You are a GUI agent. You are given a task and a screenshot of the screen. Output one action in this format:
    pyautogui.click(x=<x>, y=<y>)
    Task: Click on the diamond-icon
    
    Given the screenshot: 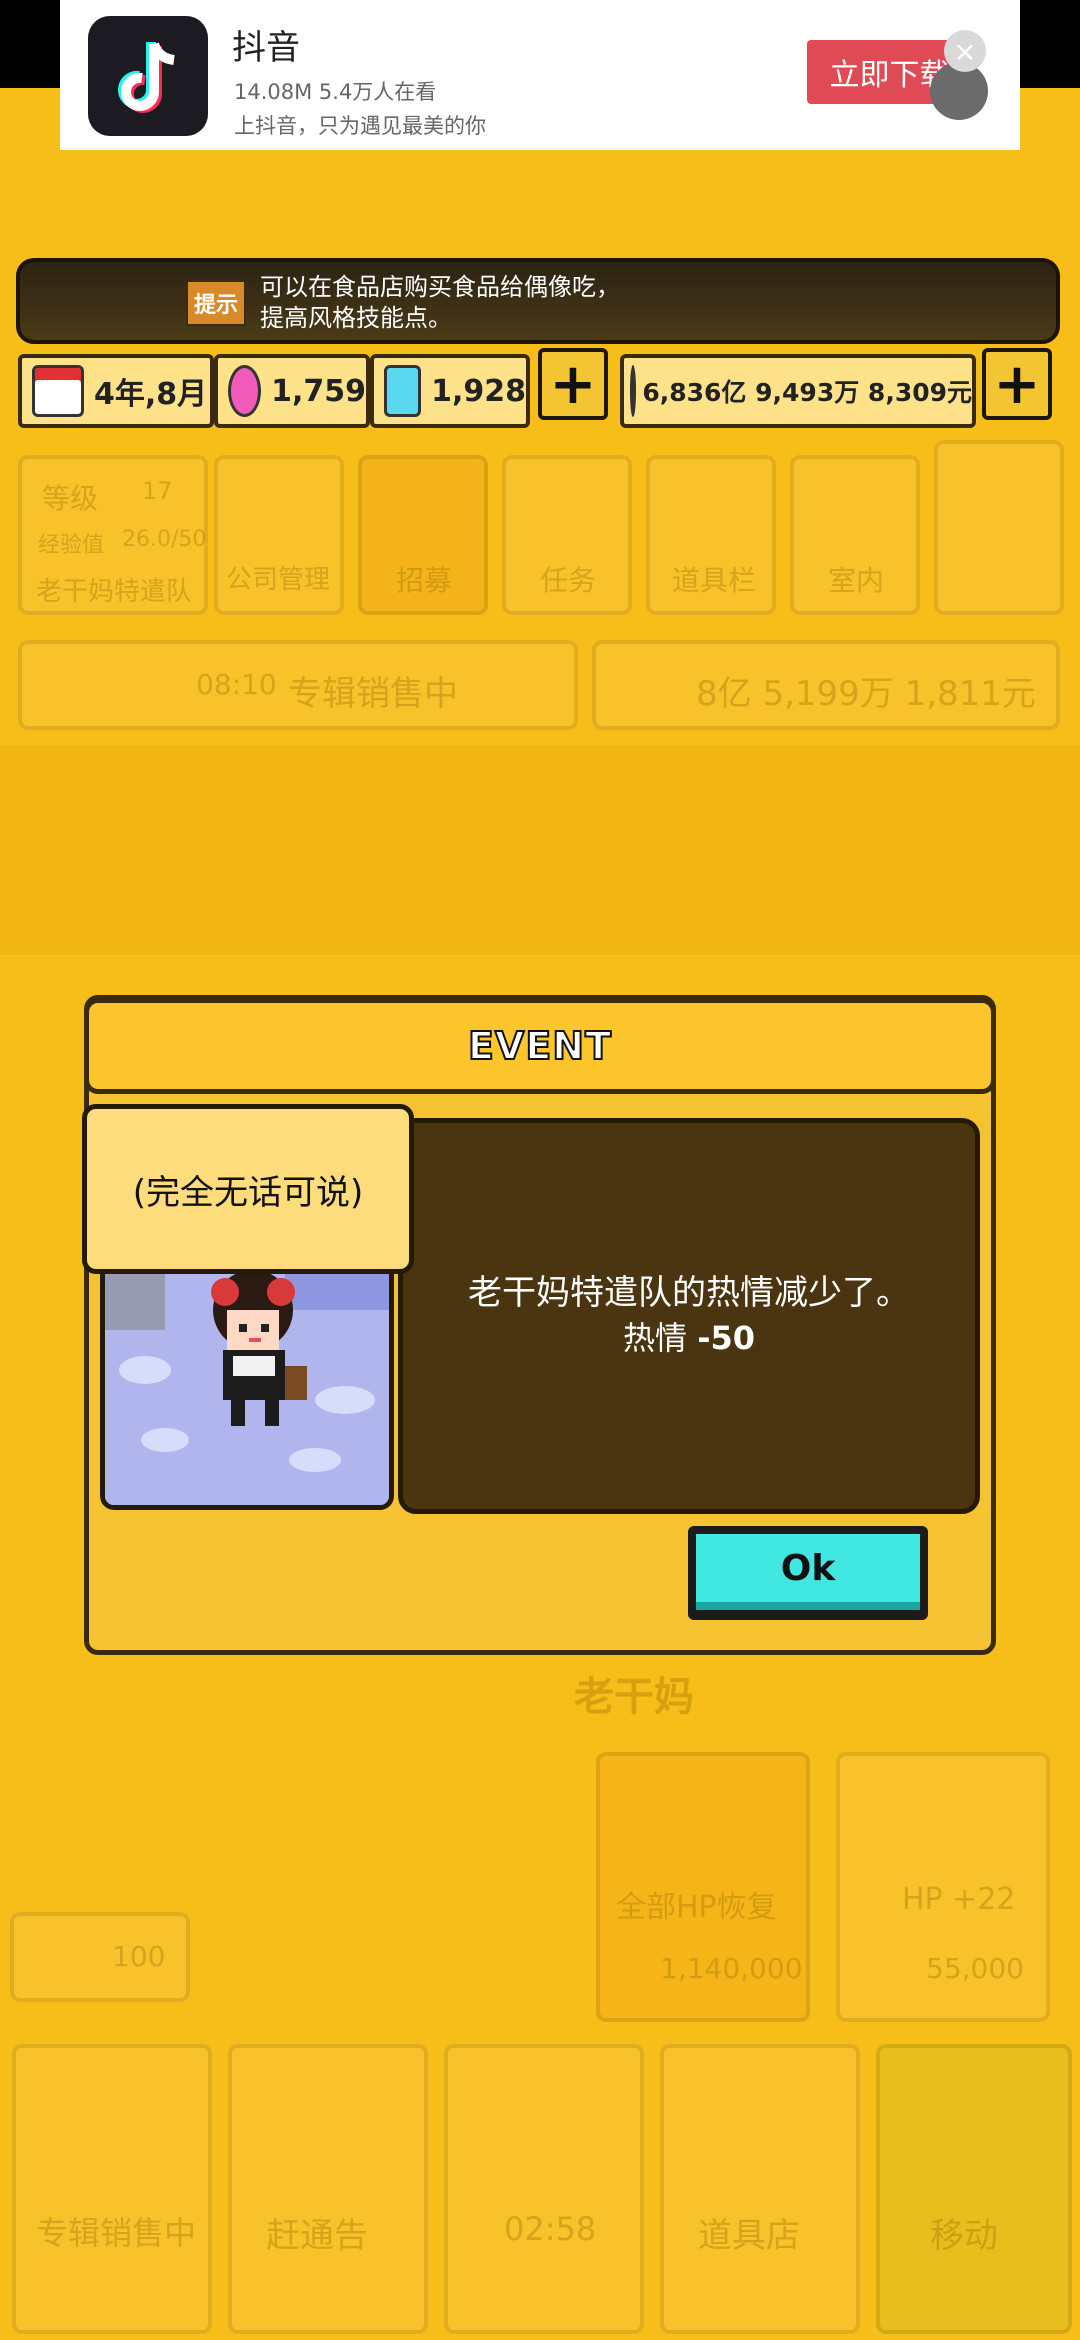 What is the action you would take?
    pyautogui.click(x=403, y=391)
    